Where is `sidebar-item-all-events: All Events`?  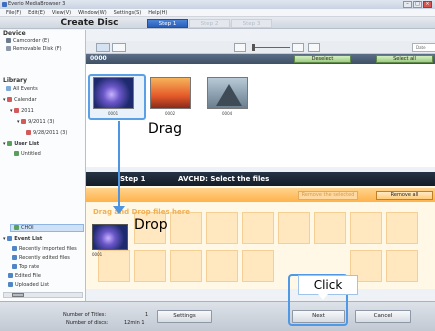
sidebar-item-all-events: All Events is located at coordinates (22, 89).